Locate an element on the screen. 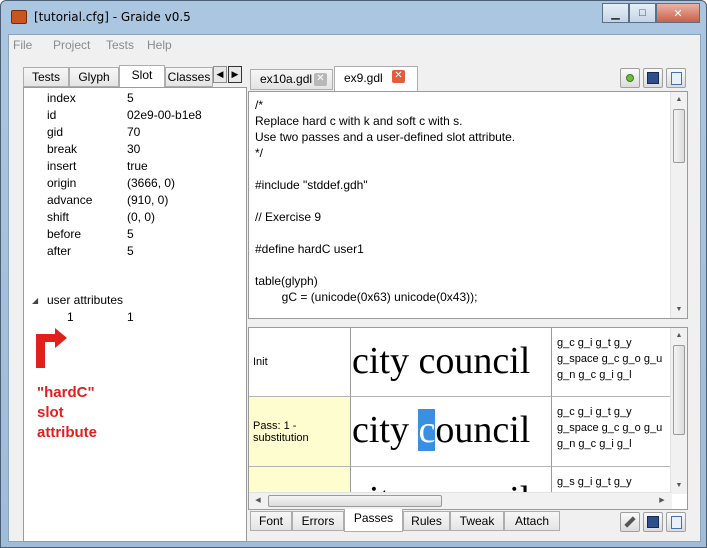  property-row: id 02e9-00-b1e8 is located at coordinates (135, 116).